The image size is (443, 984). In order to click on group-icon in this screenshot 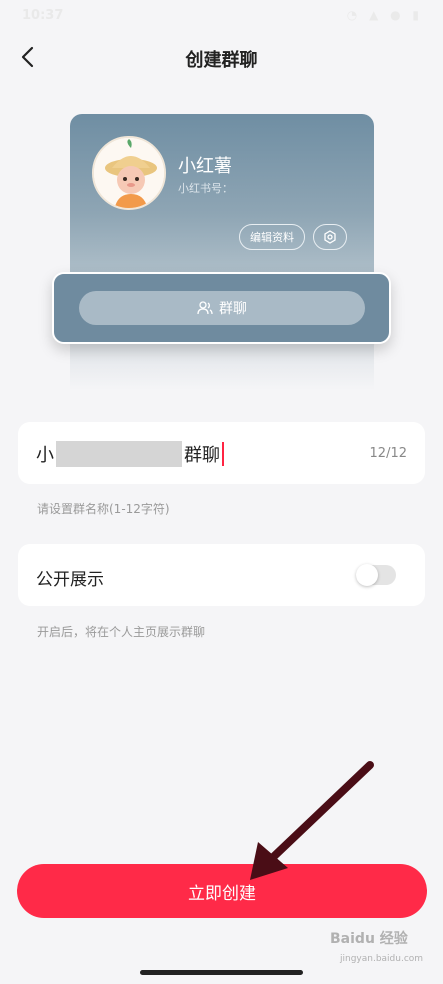, I will do `click(205, 308)`.